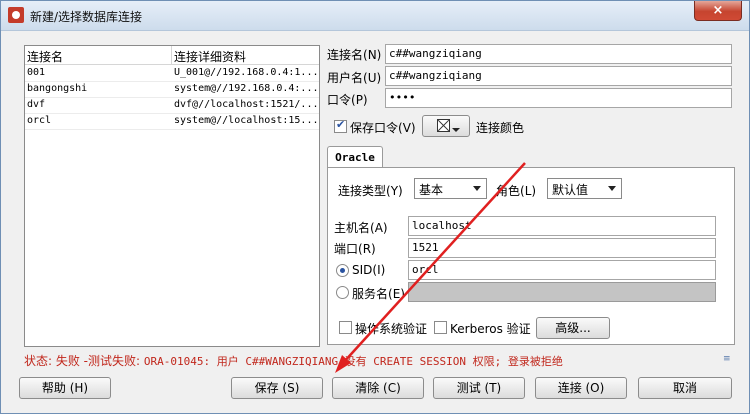 The width and height of the screenshot is (750, 414). I want to click on column-divider, so click(171, 55).